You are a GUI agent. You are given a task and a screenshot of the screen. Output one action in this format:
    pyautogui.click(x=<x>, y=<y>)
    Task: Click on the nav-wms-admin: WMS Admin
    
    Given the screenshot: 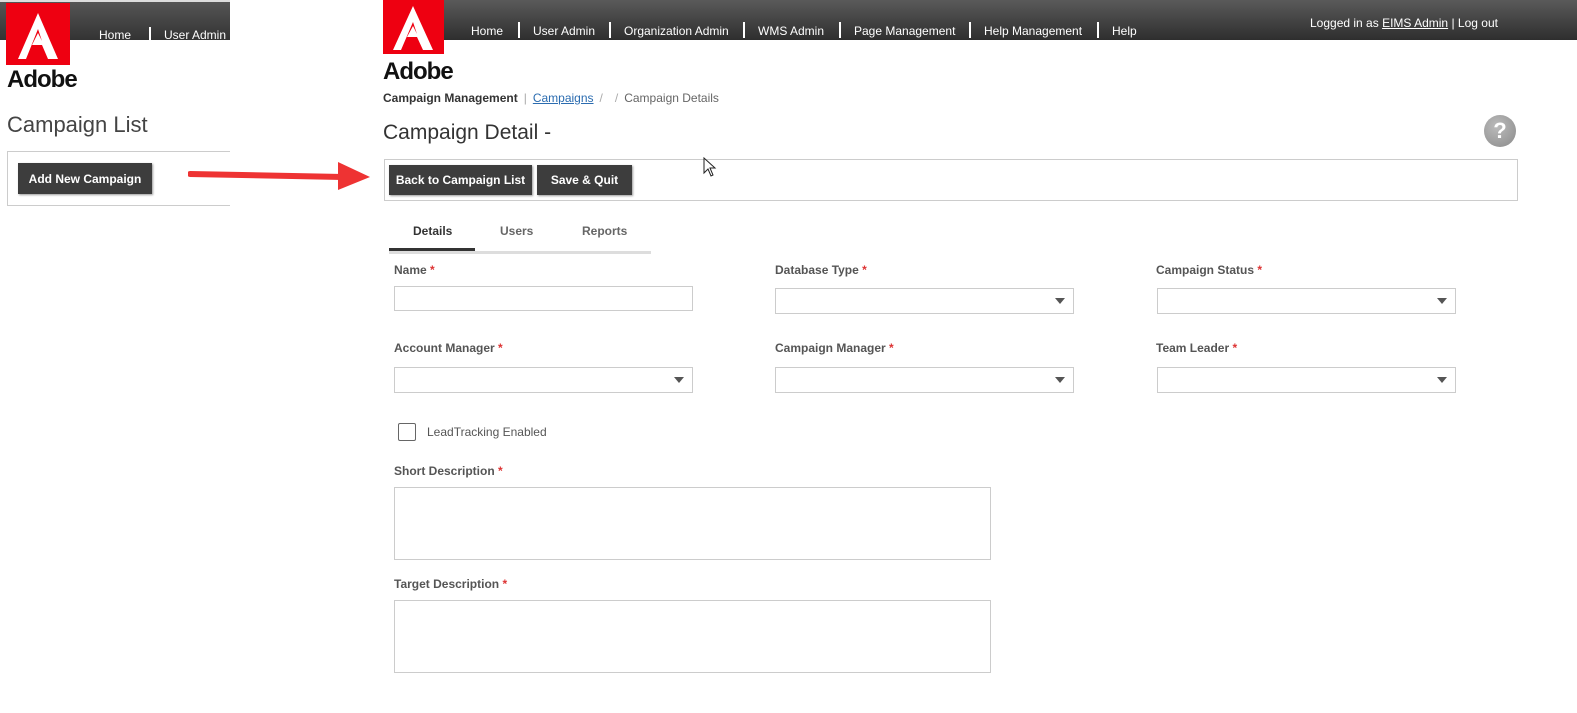 What is the action you would take?
    pyautogui.click(x=791, y=31)
    